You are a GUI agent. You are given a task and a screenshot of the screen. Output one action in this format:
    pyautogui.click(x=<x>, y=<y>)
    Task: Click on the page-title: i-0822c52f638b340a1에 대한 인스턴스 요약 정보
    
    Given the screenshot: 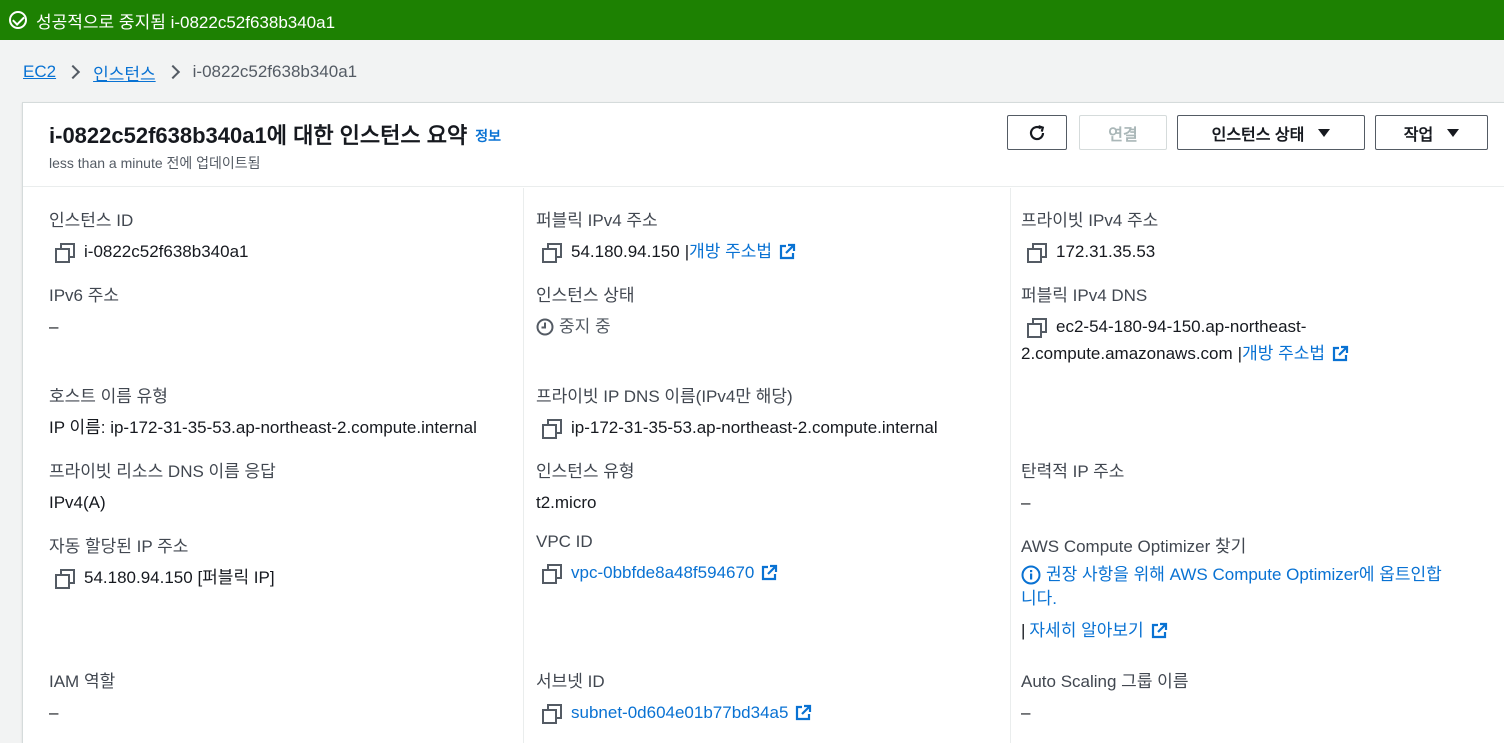 What is the action you would take?
    pyautogui.click(x=275, y=134)
    